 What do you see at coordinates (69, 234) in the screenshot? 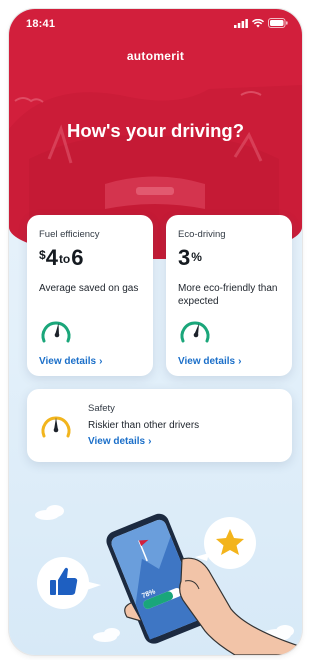
I see `card-title: Fuel efficiency` at bounding box center [69, 234].